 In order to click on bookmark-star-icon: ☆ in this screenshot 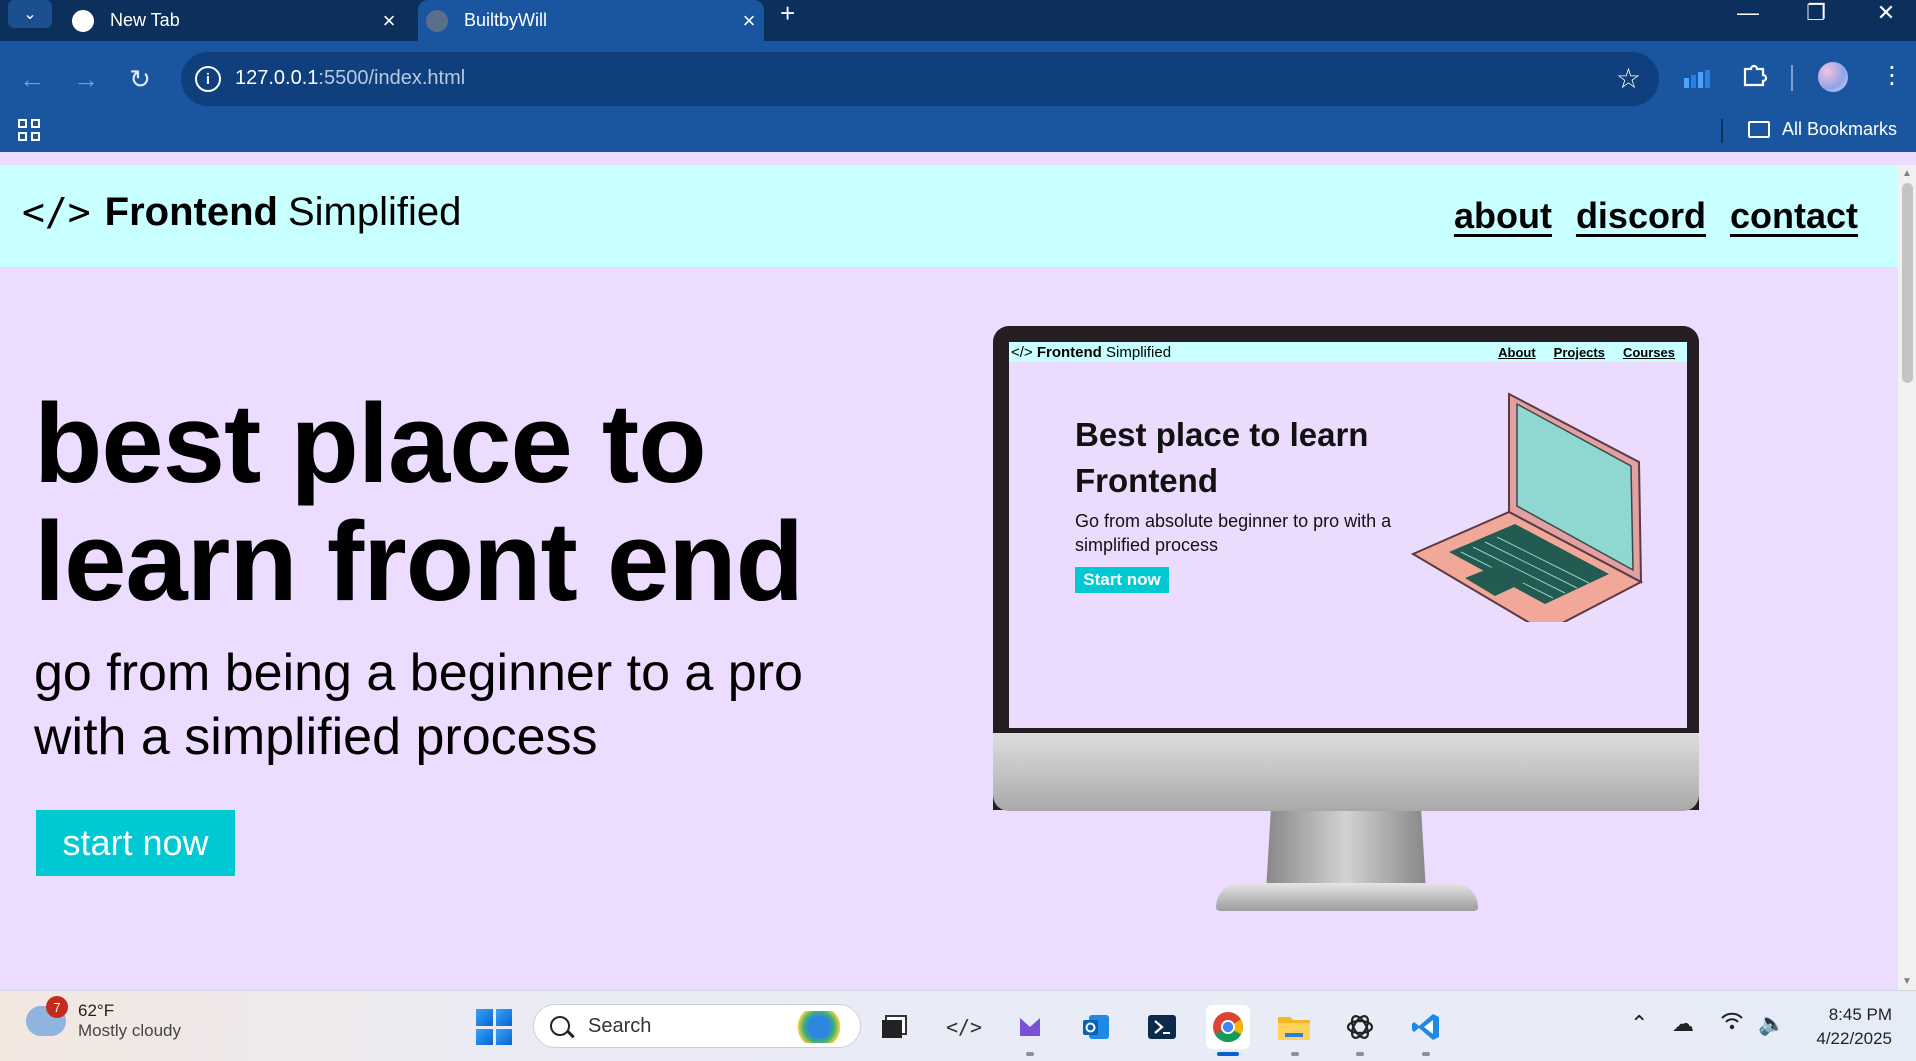, I will do `click(1628, 78)`.